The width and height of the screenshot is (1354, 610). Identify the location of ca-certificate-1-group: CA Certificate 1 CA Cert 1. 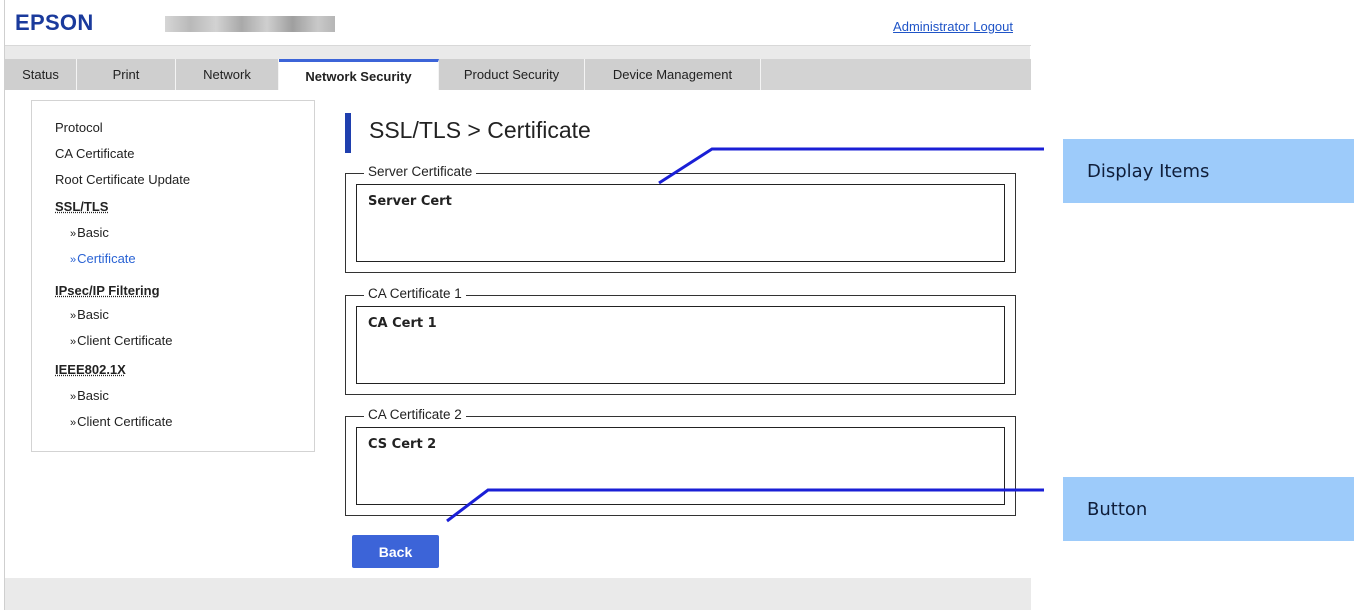
(680, 340).